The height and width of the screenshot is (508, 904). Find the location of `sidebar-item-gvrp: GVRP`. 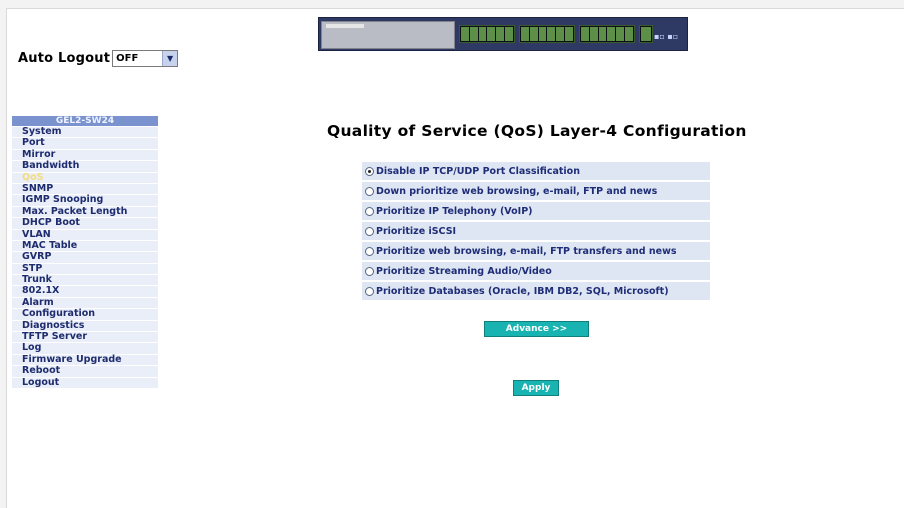

sidebar-item-gvrp: GVRP is located at coordinates (85, 257).